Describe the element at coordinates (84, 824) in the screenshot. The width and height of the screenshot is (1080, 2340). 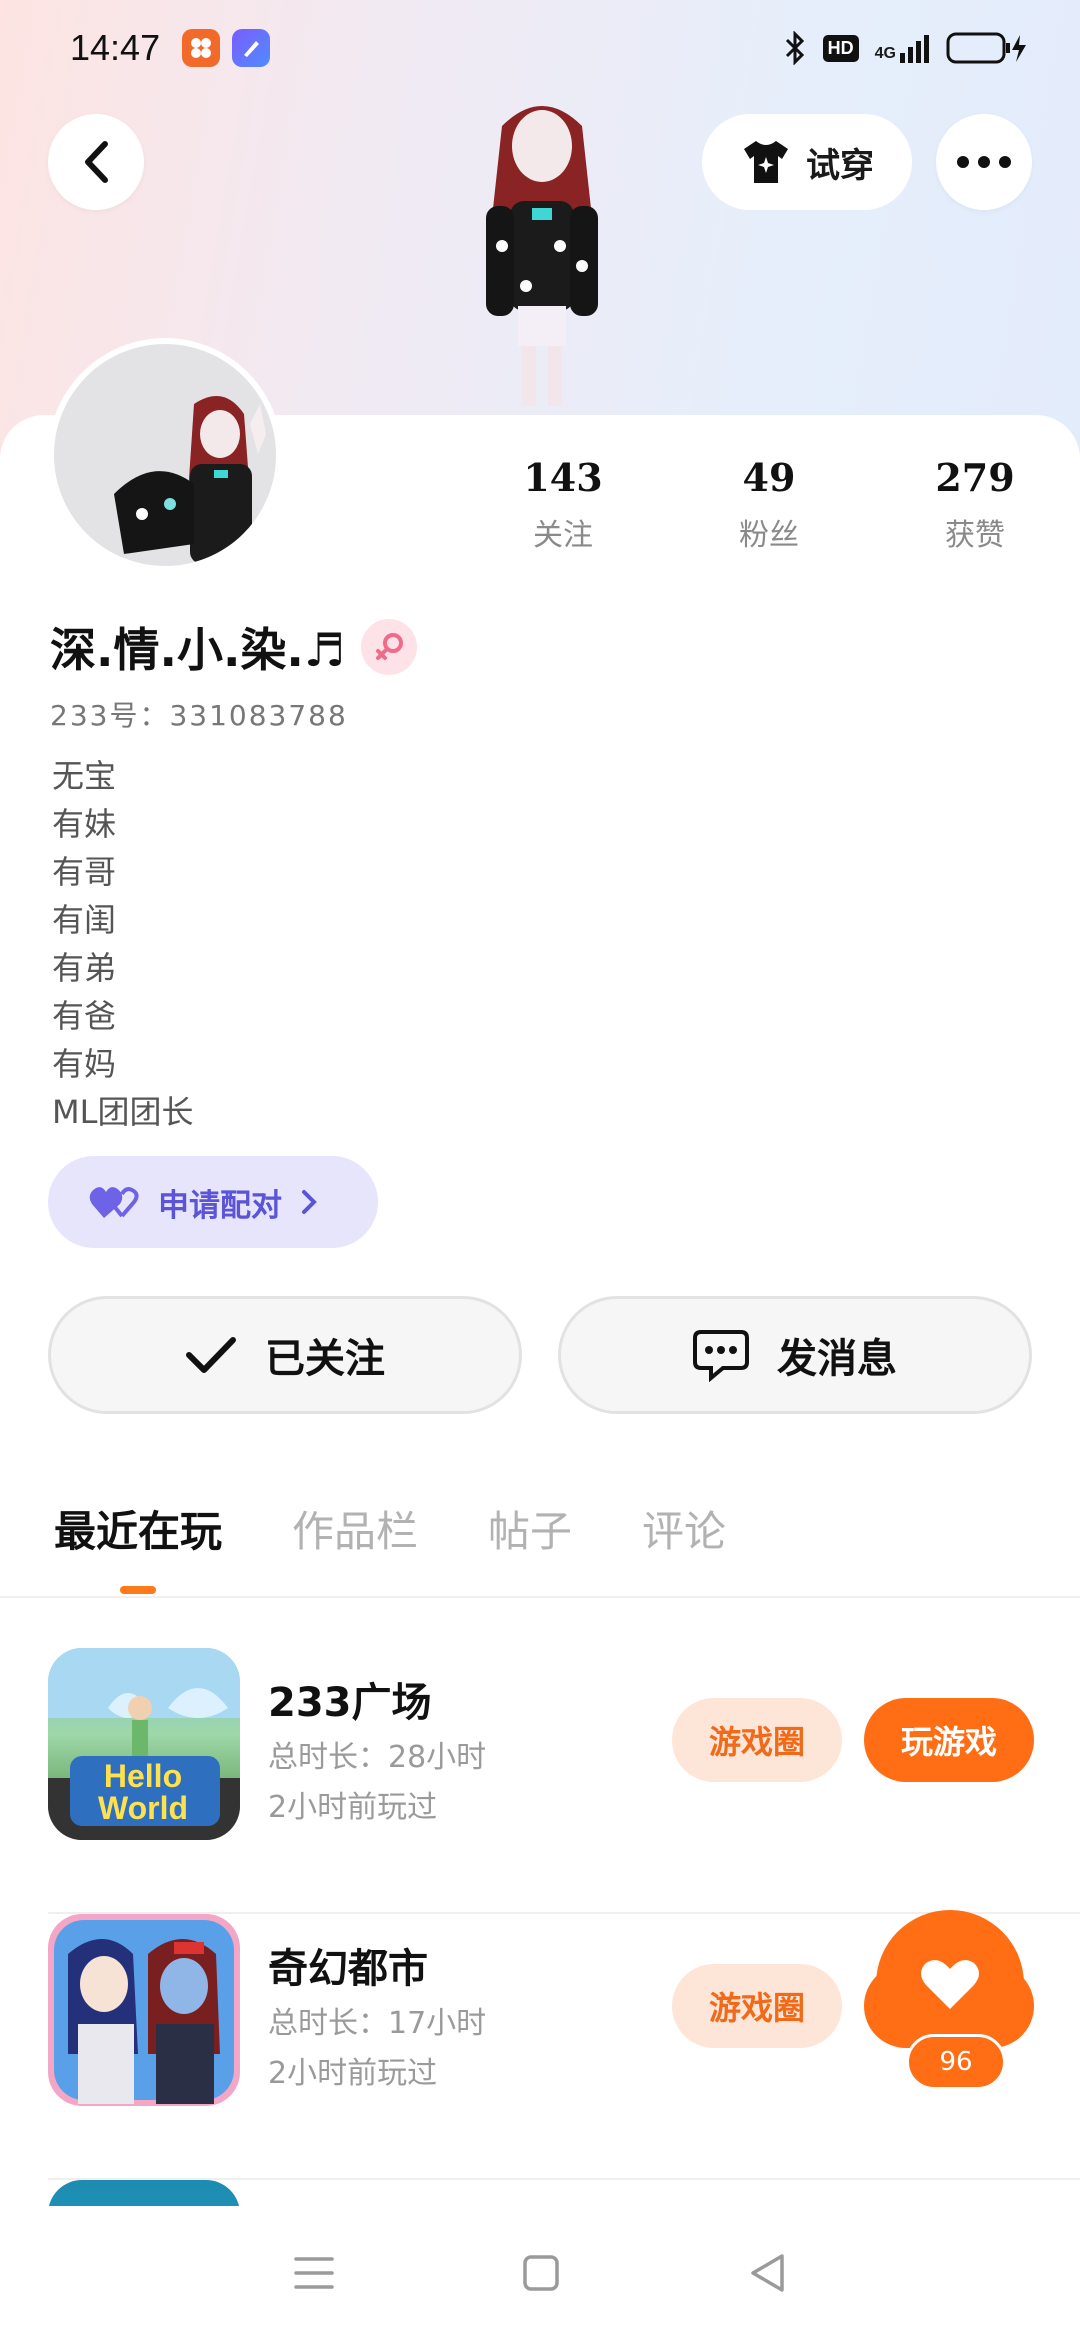
I see `bio-line: 有妹` at that location.